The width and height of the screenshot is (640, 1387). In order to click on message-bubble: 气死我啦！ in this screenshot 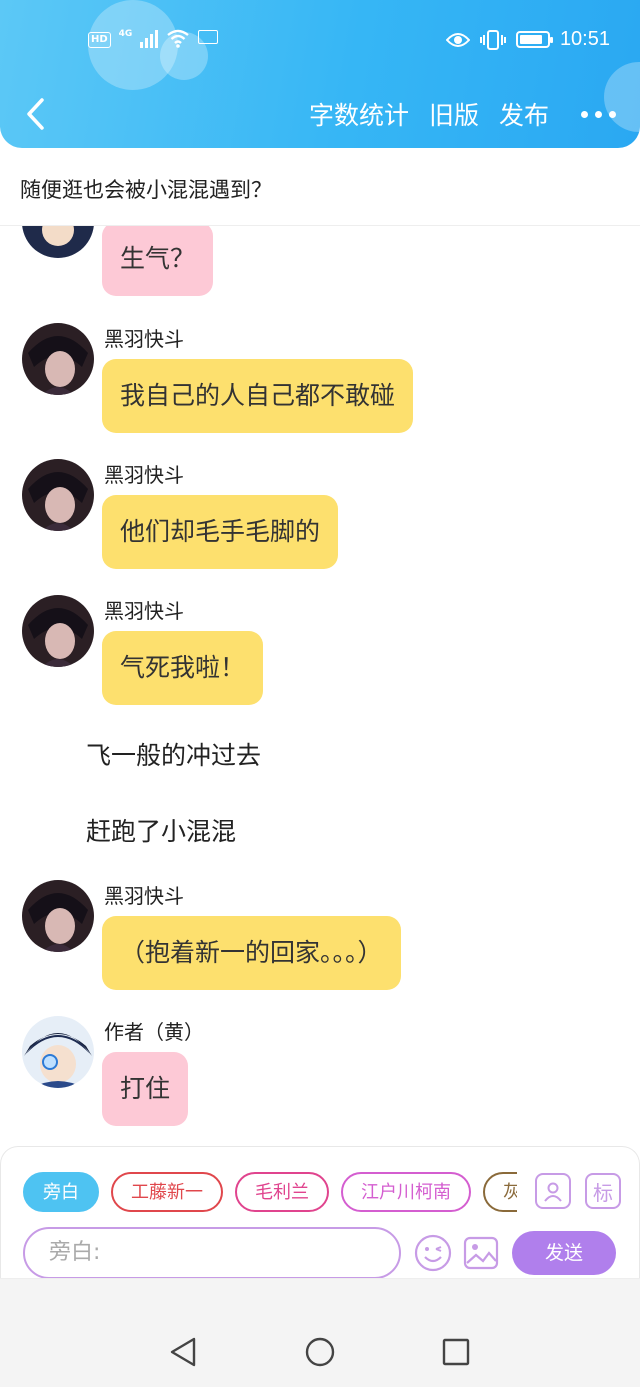, I will do `click(183, 668)`.